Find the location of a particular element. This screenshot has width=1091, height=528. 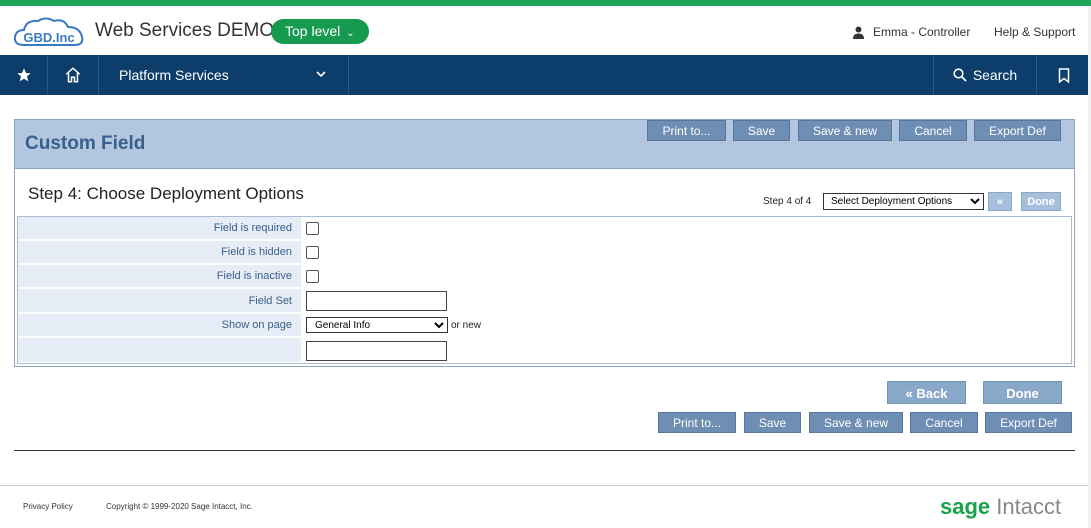

bottom-cancel-button: Cancel is located at coordinates (944, 422).